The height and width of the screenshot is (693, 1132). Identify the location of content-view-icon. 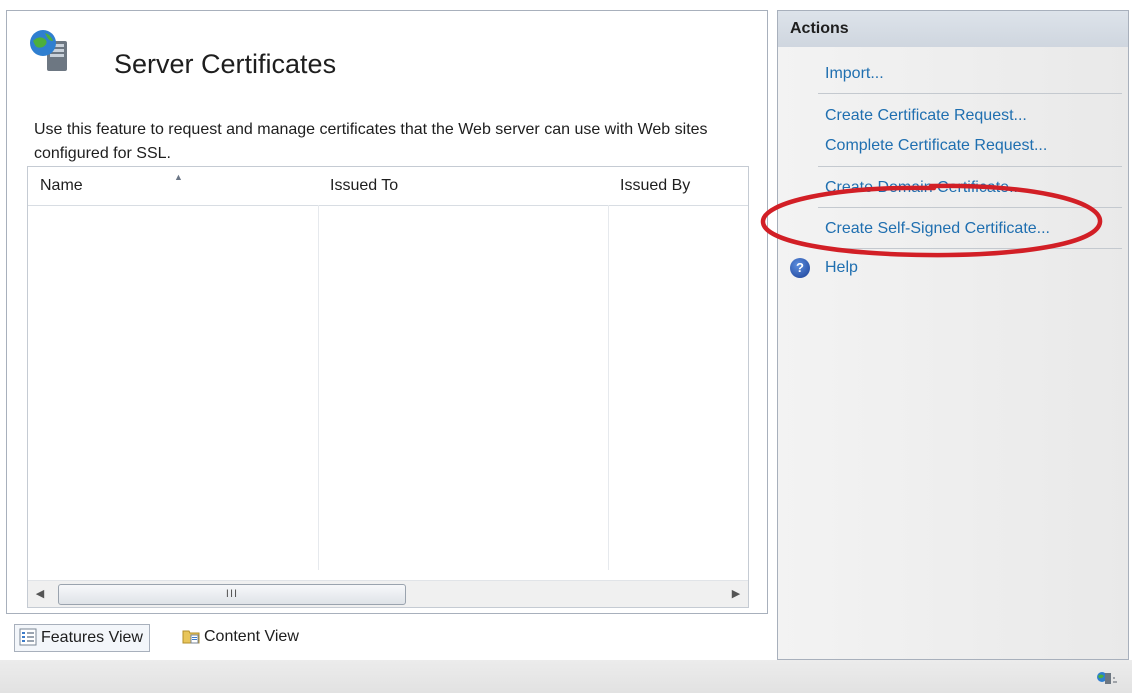
(191, 637).